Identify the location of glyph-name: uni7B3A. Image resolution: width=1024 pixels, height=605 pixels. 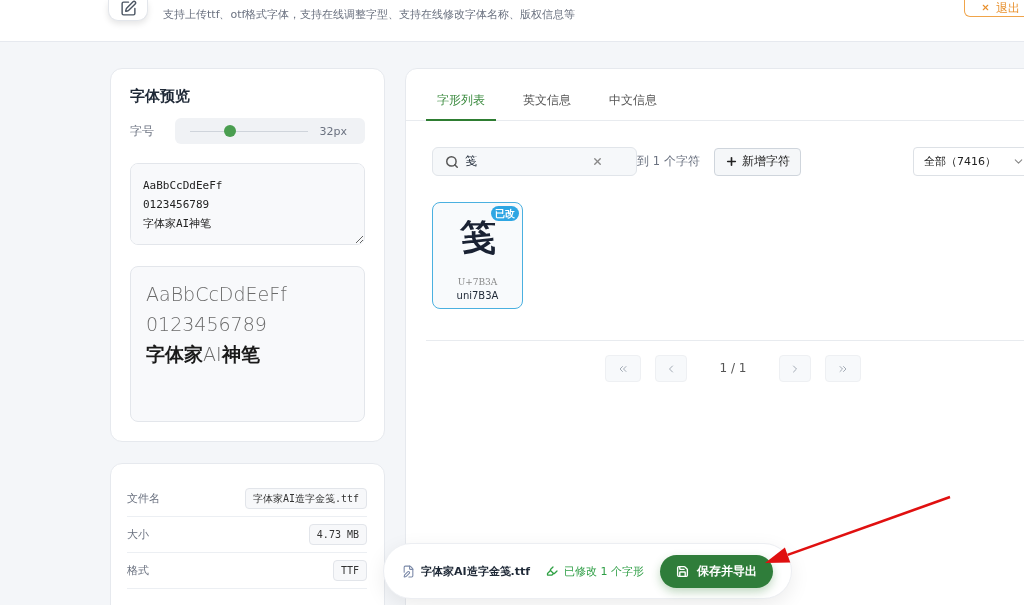
(477, 296).